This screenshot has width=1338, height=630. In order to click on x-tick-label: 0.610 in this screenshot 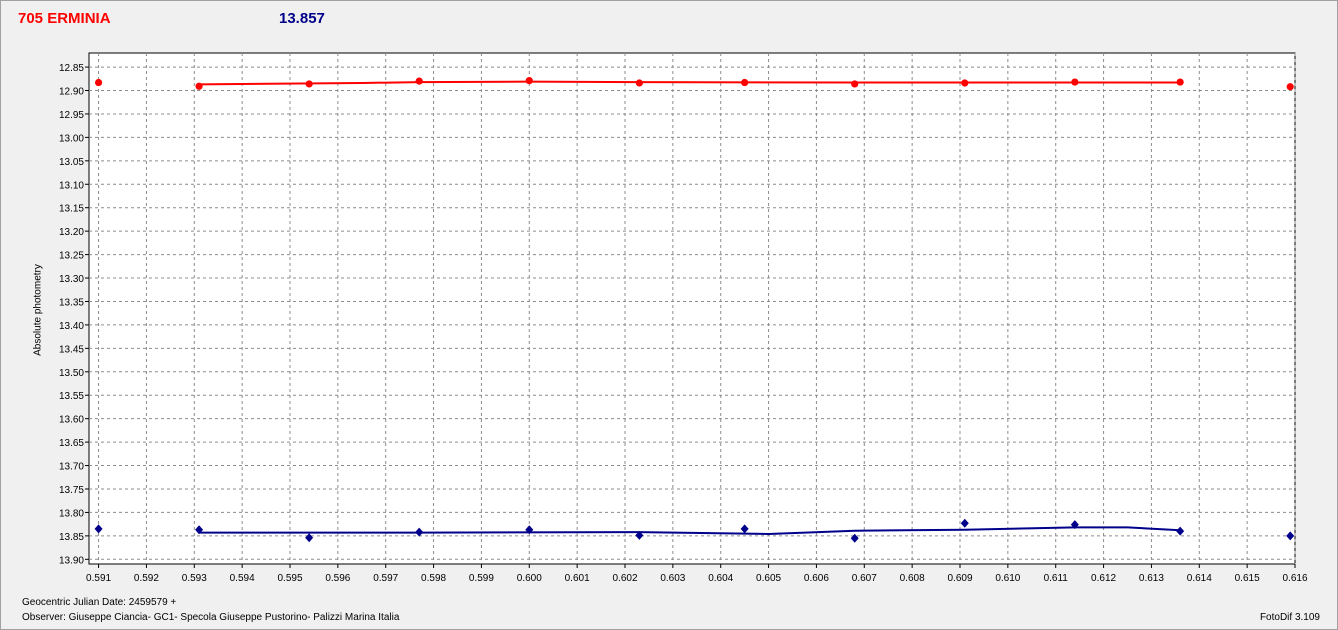, I will do `click(1007, 578)`.